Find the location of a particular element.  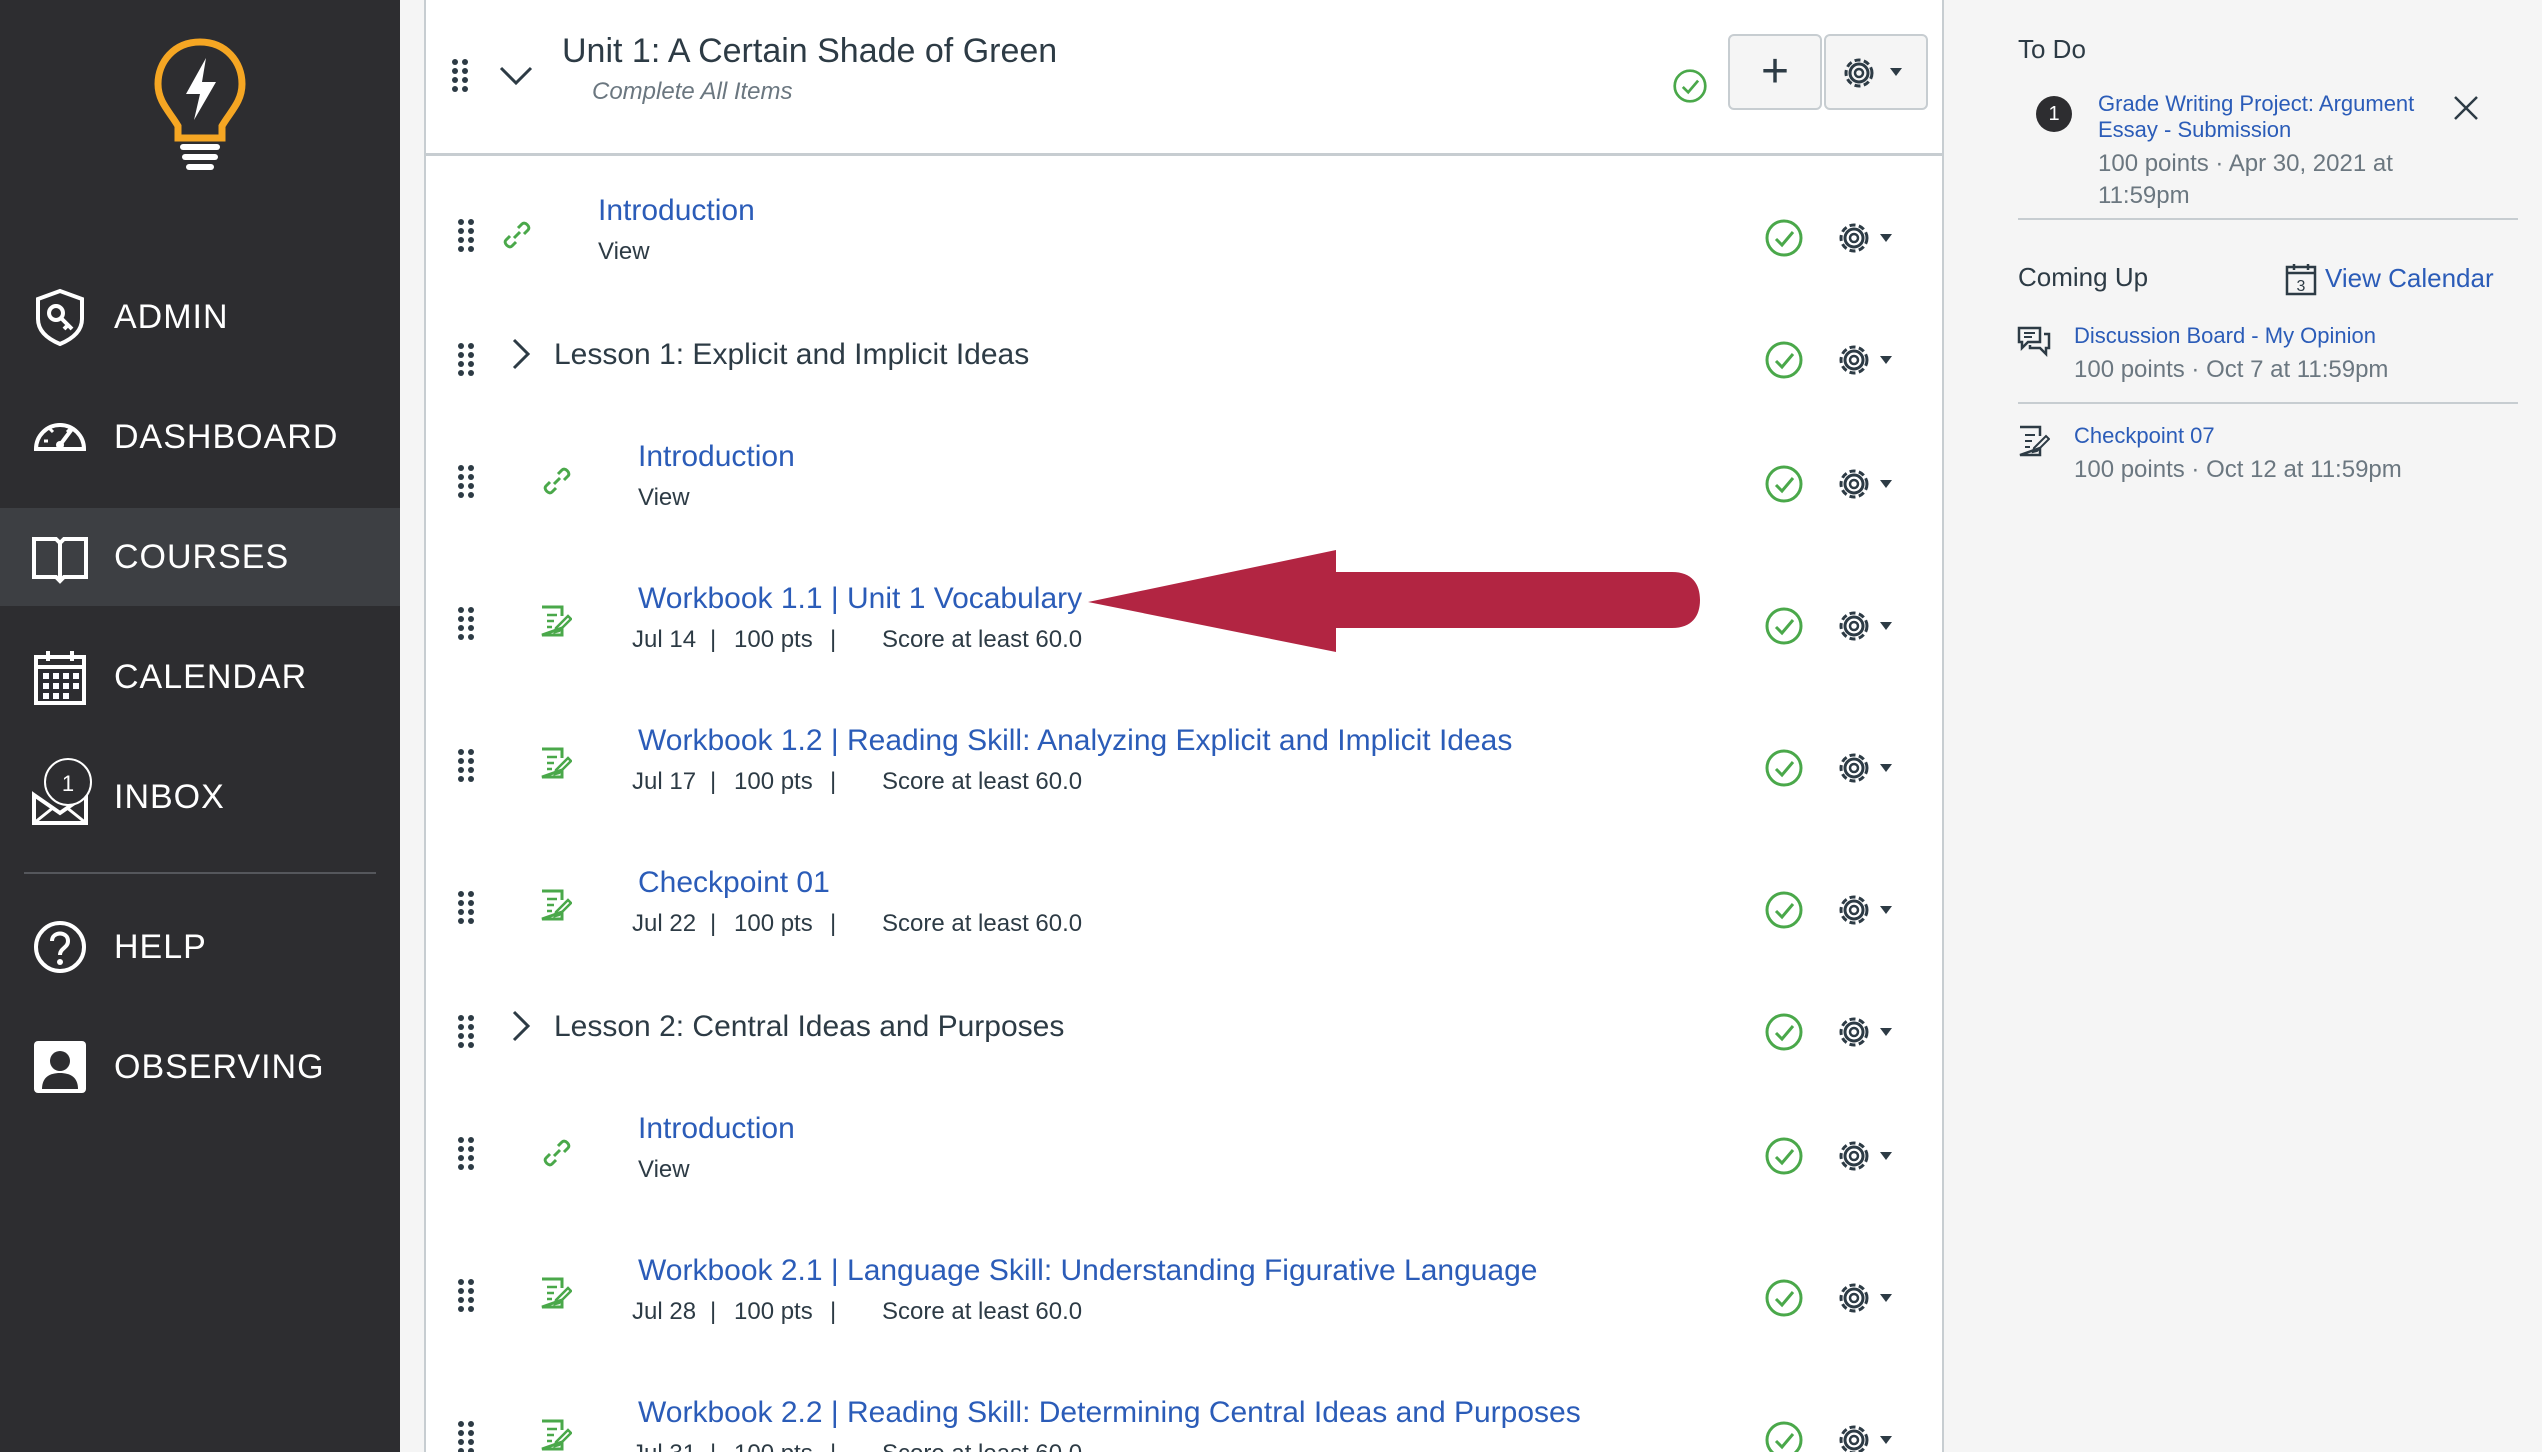

module-item-row: Introduction View is located at coordinates (1184, 1158).